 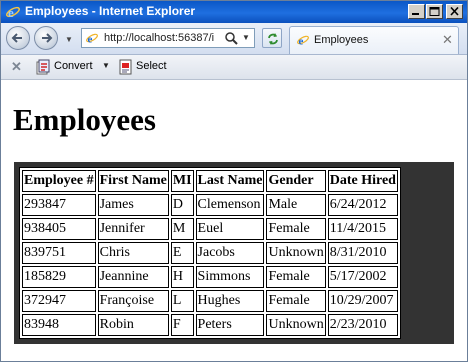 What do you see at coordinates (362, 253) in the screenshot?
I see `table-cell: 8/31/2010` at bounding box center [362, 253].